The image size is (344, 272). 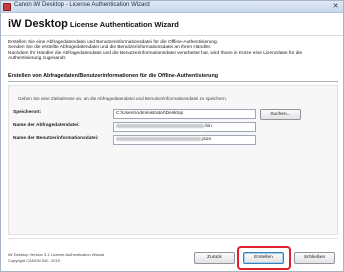 I want to click on query-file-field: .bin, so click(x=184, y=127).